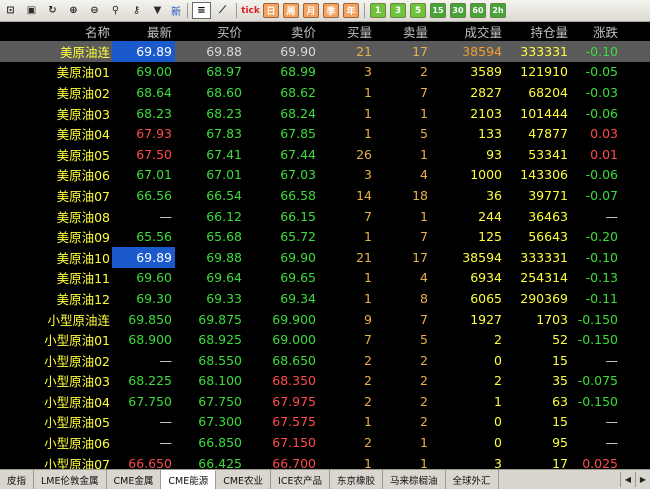 The height and width of the screenshot is (489, 650). What do you see at coordinates (424, 237) in the screenshot?
I see `cell-ask-vol: 7` at bounding box center [424, 237].